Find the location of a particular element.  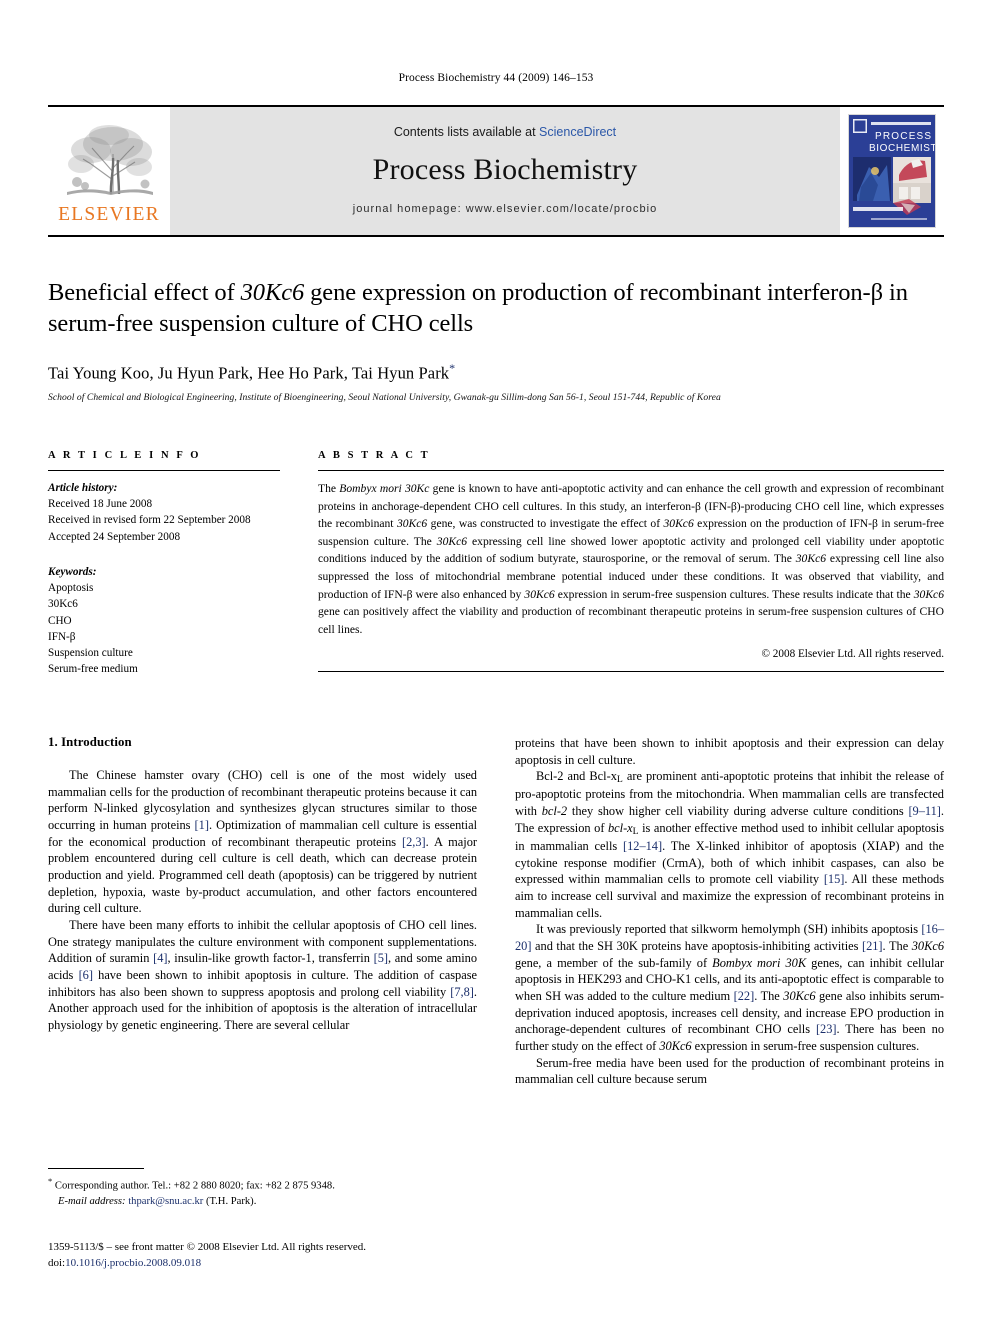

abstract-rule is located at coordinates (631, 470).